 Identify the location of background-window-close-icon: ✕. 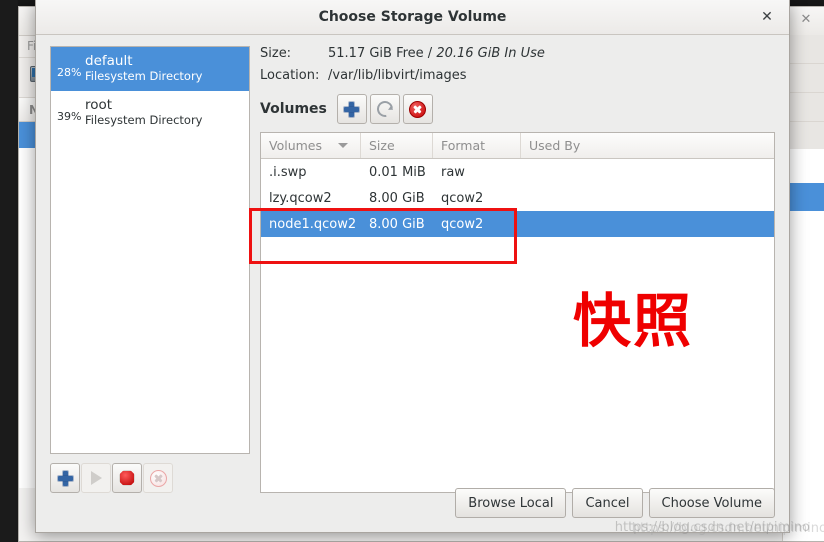
(806, 20).